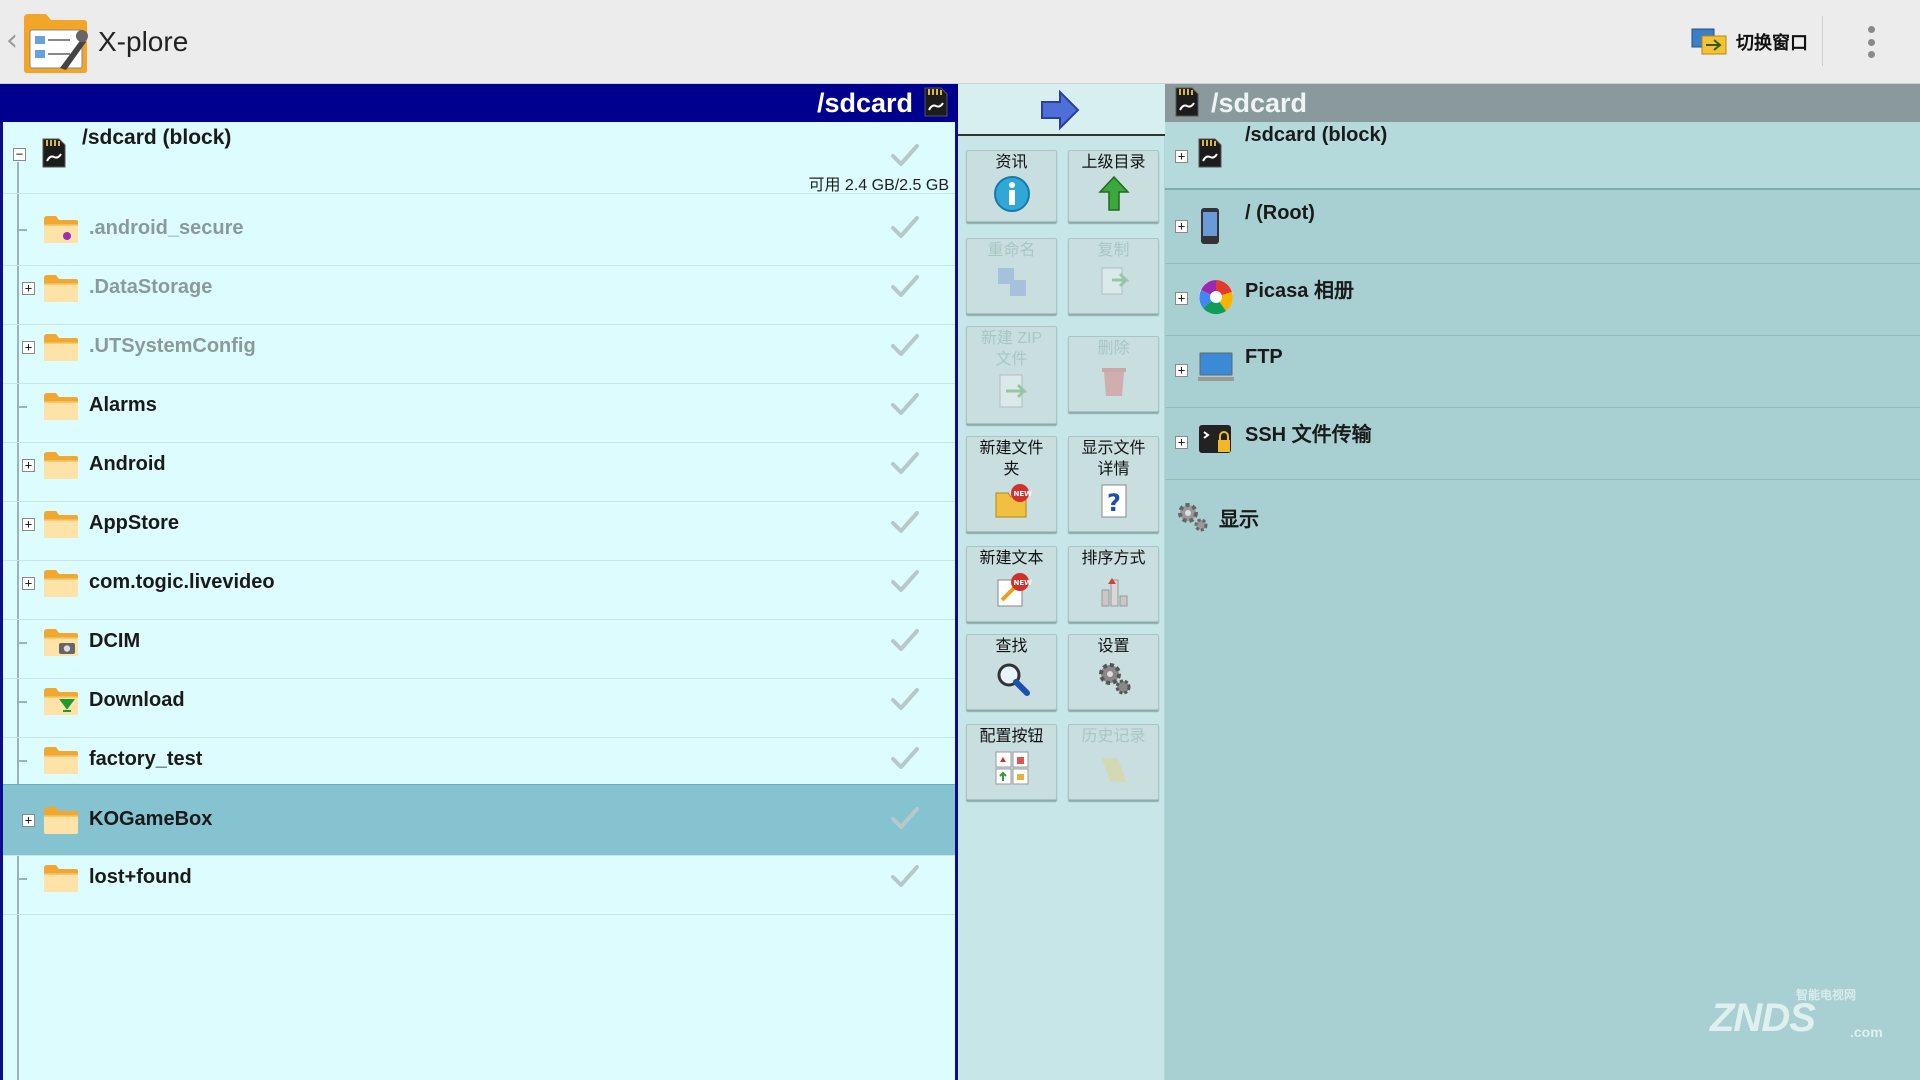 Image resolution: width=1920 pixels, height=1080 pixels. Describe the element at coordinates (1239, 519) in the screenshot. I see `display-label: 显示` at that location.